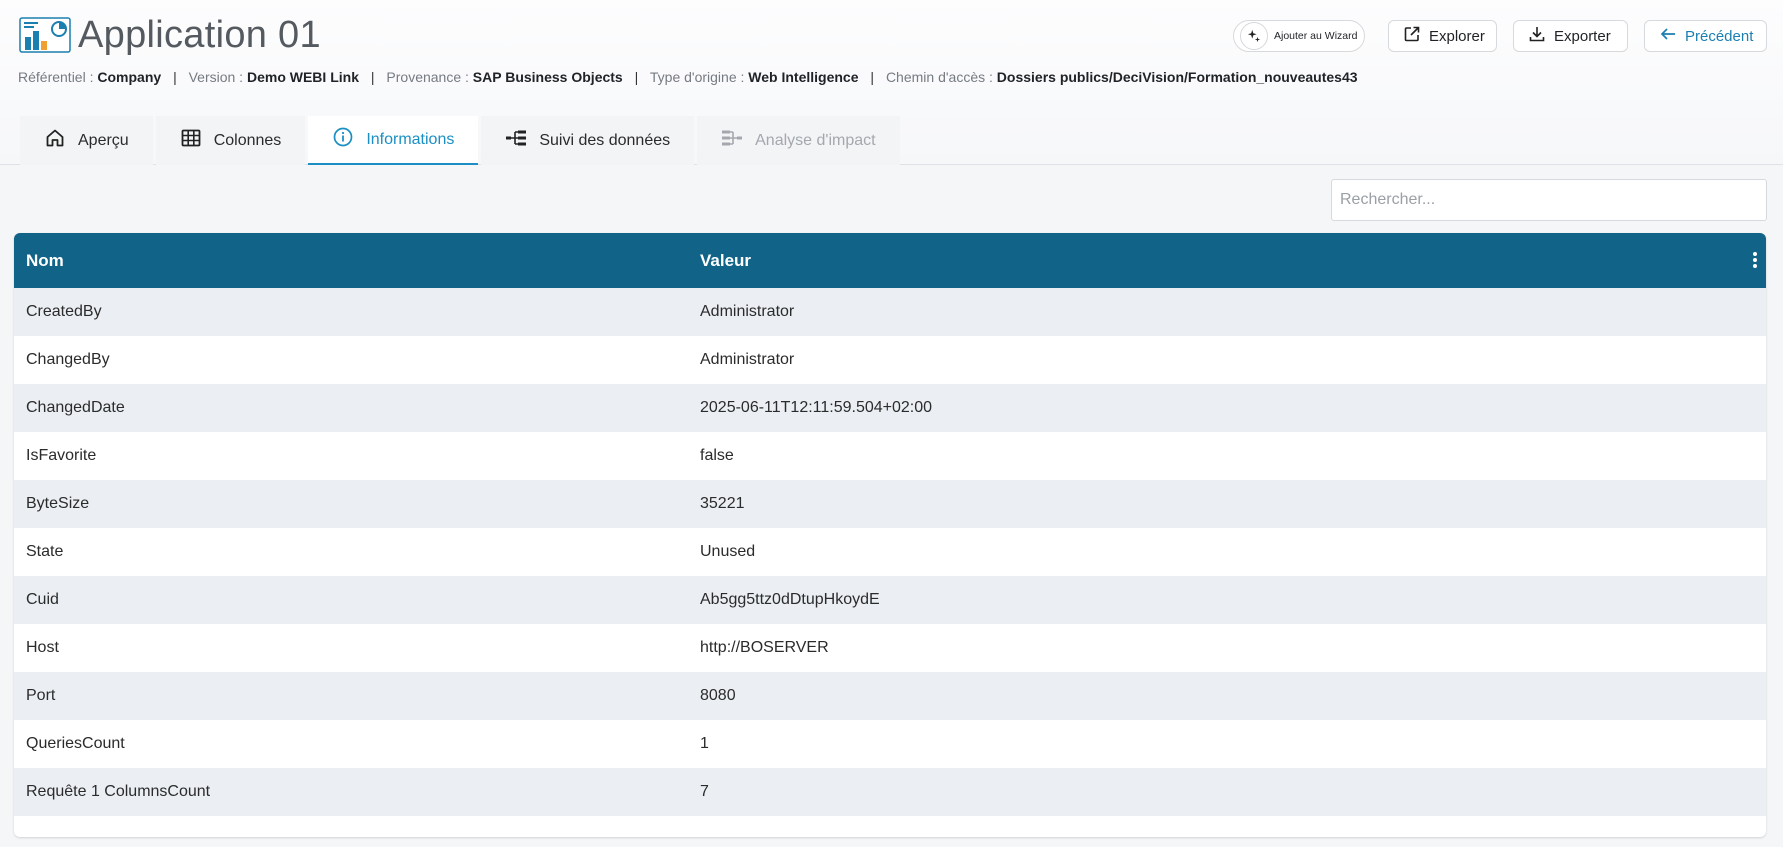 Image resolution: width=1783 pixels, height=847 pixels. I want to click on tab-label: Aperçu, so click(103, 140).